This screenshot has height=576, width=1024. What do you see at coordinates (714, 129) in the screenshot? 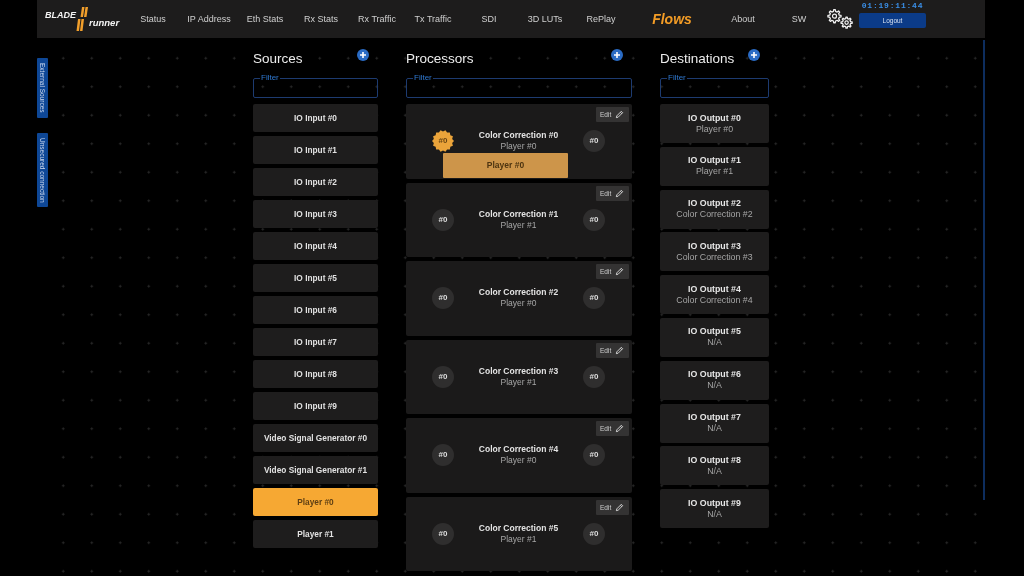
I see `destination-source: Player #0` at bounding box center [714, 129].